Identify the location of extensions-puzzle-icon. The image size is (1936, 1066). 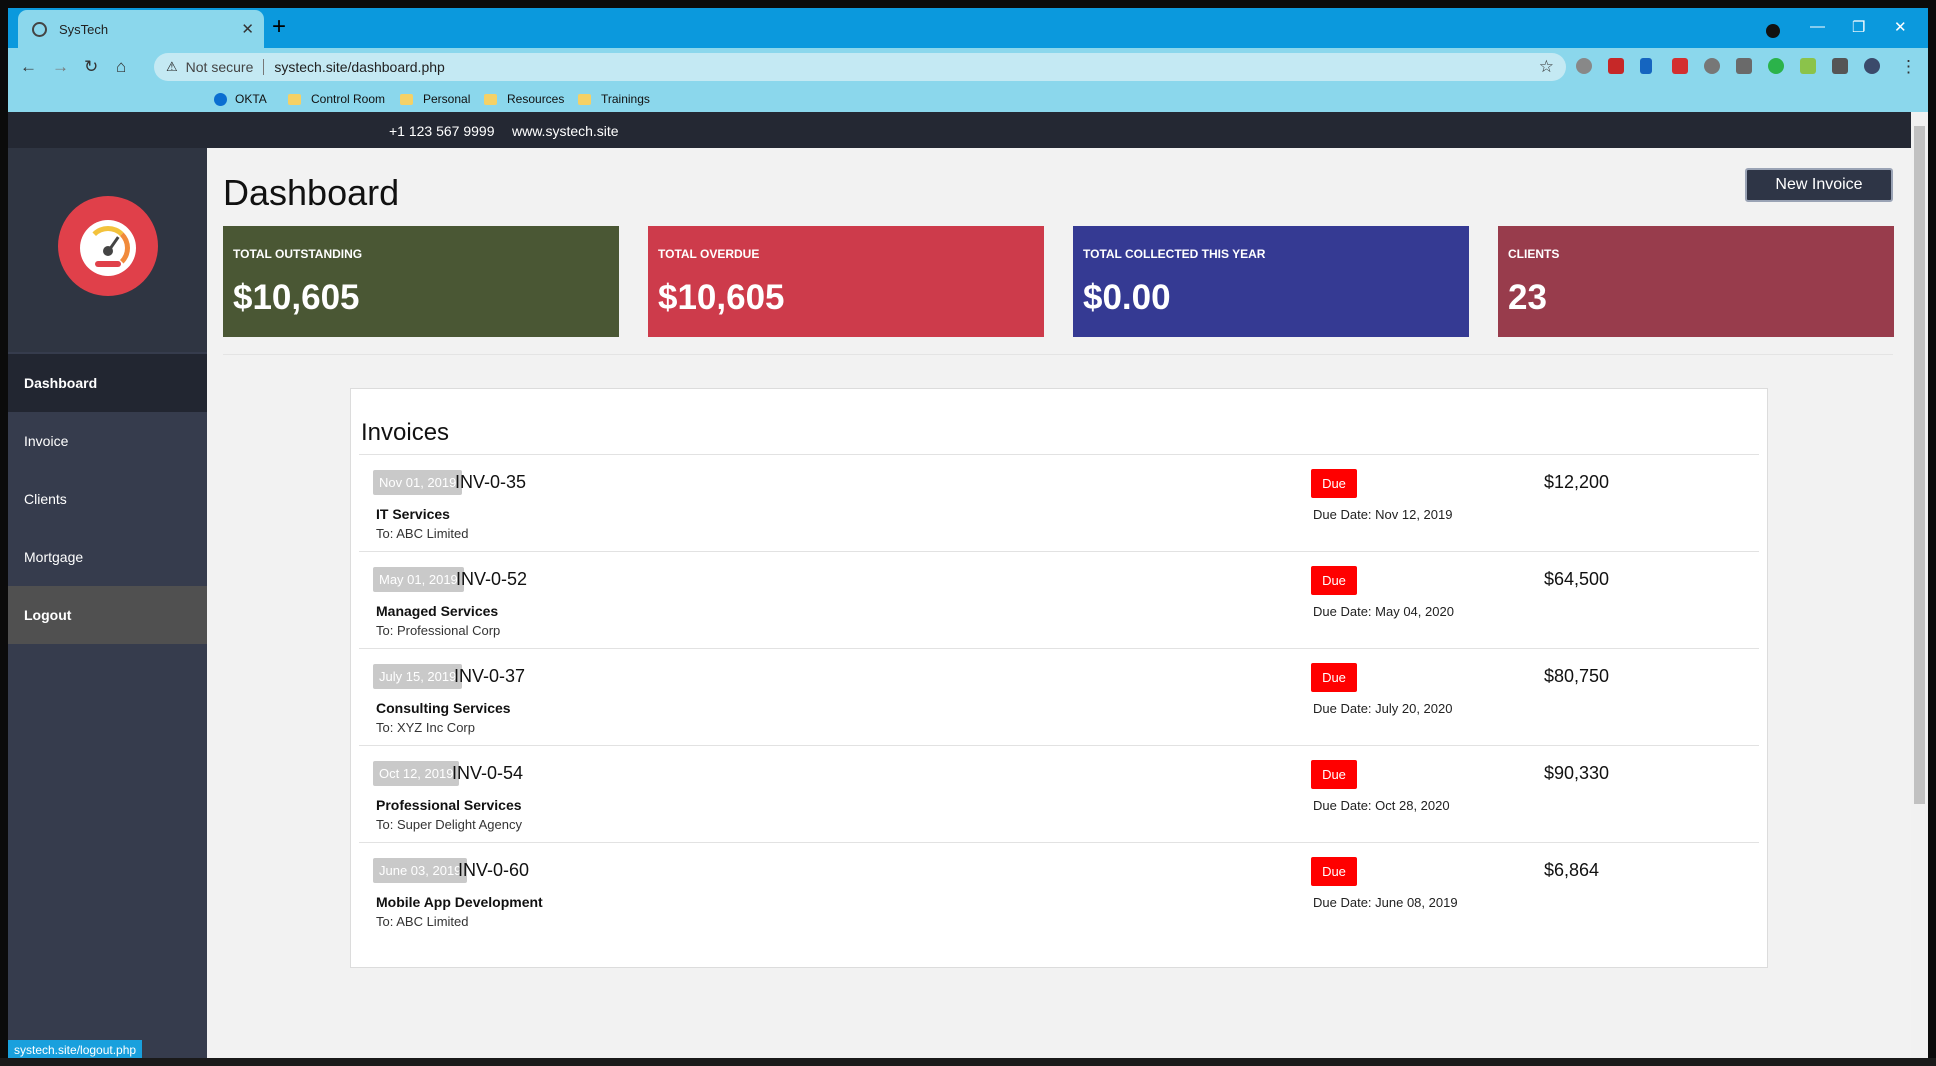
(1840, 66).